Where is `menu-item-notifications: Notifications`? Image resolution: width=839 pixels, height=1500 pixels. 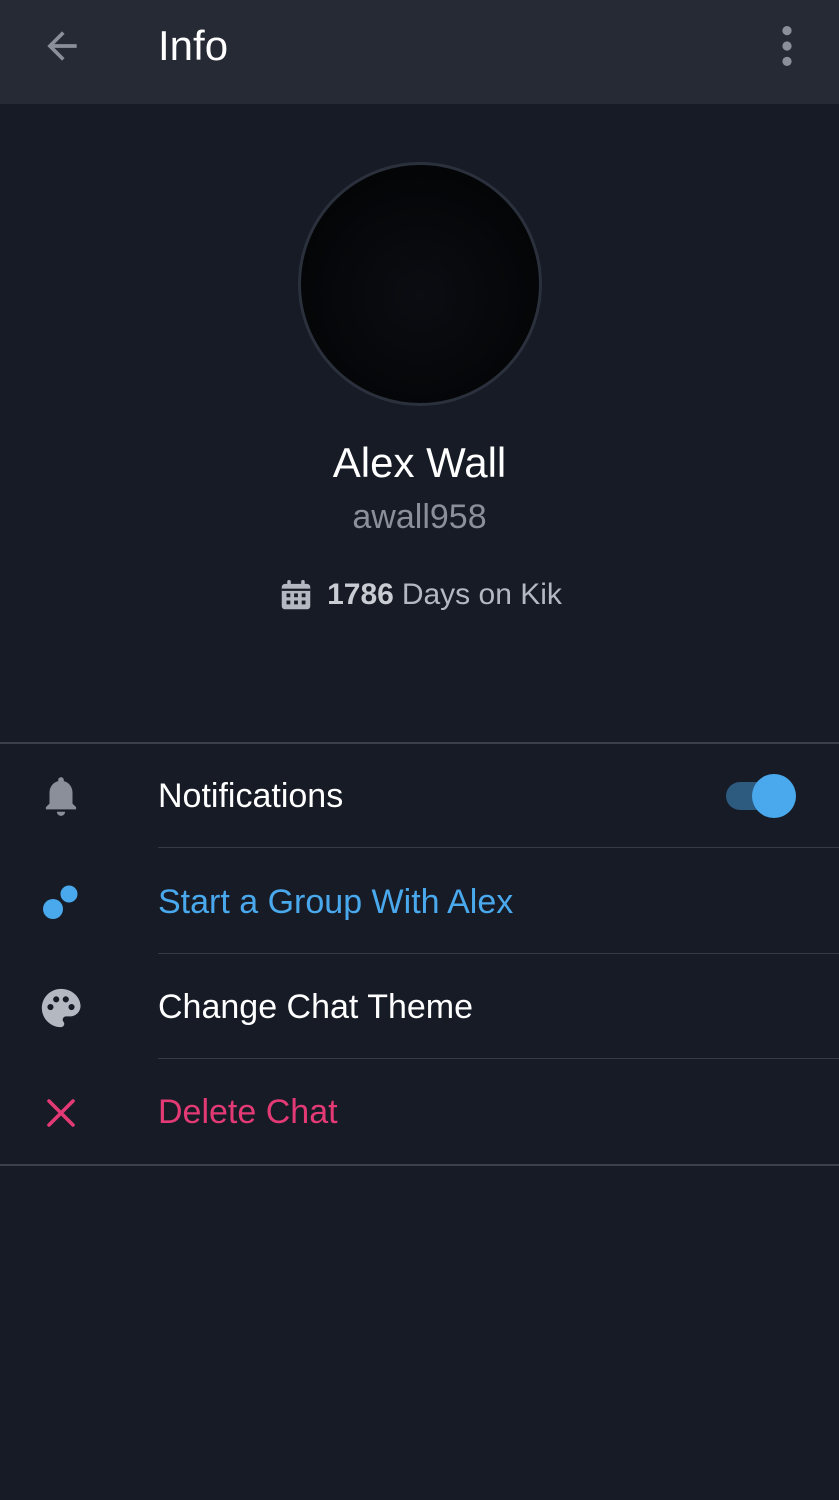
menu-item-notifications: Notifications is located at coordinates (419, 796).